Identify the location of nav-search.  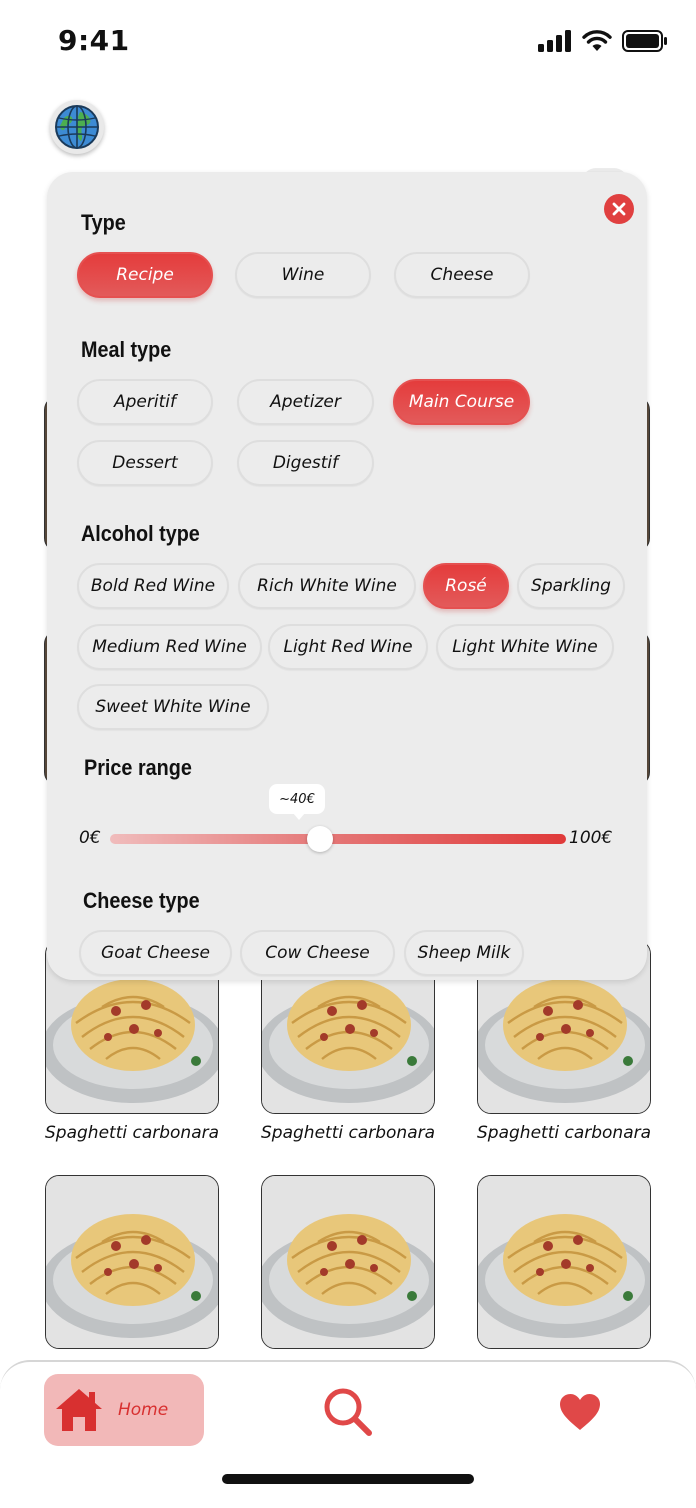
(348, 1412).